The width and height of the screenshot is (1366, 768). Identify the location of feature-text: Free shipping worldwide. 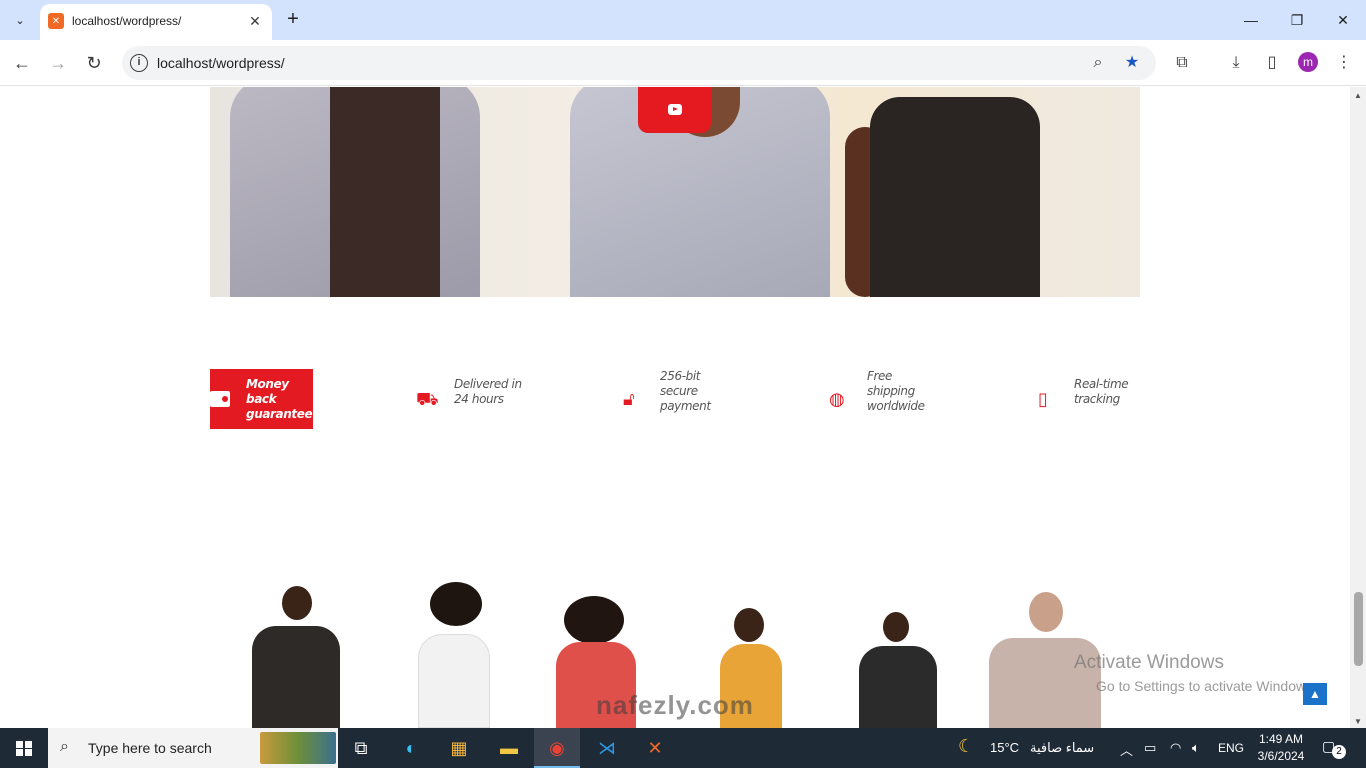
(896, 391).